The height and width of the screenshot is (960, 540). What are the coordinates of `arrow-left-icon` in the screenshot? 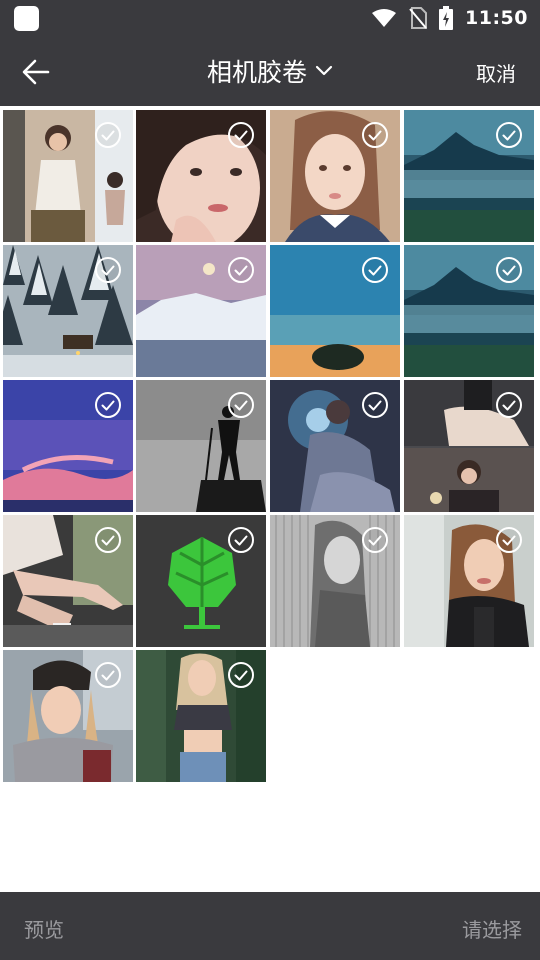 It's located at (36, 72).